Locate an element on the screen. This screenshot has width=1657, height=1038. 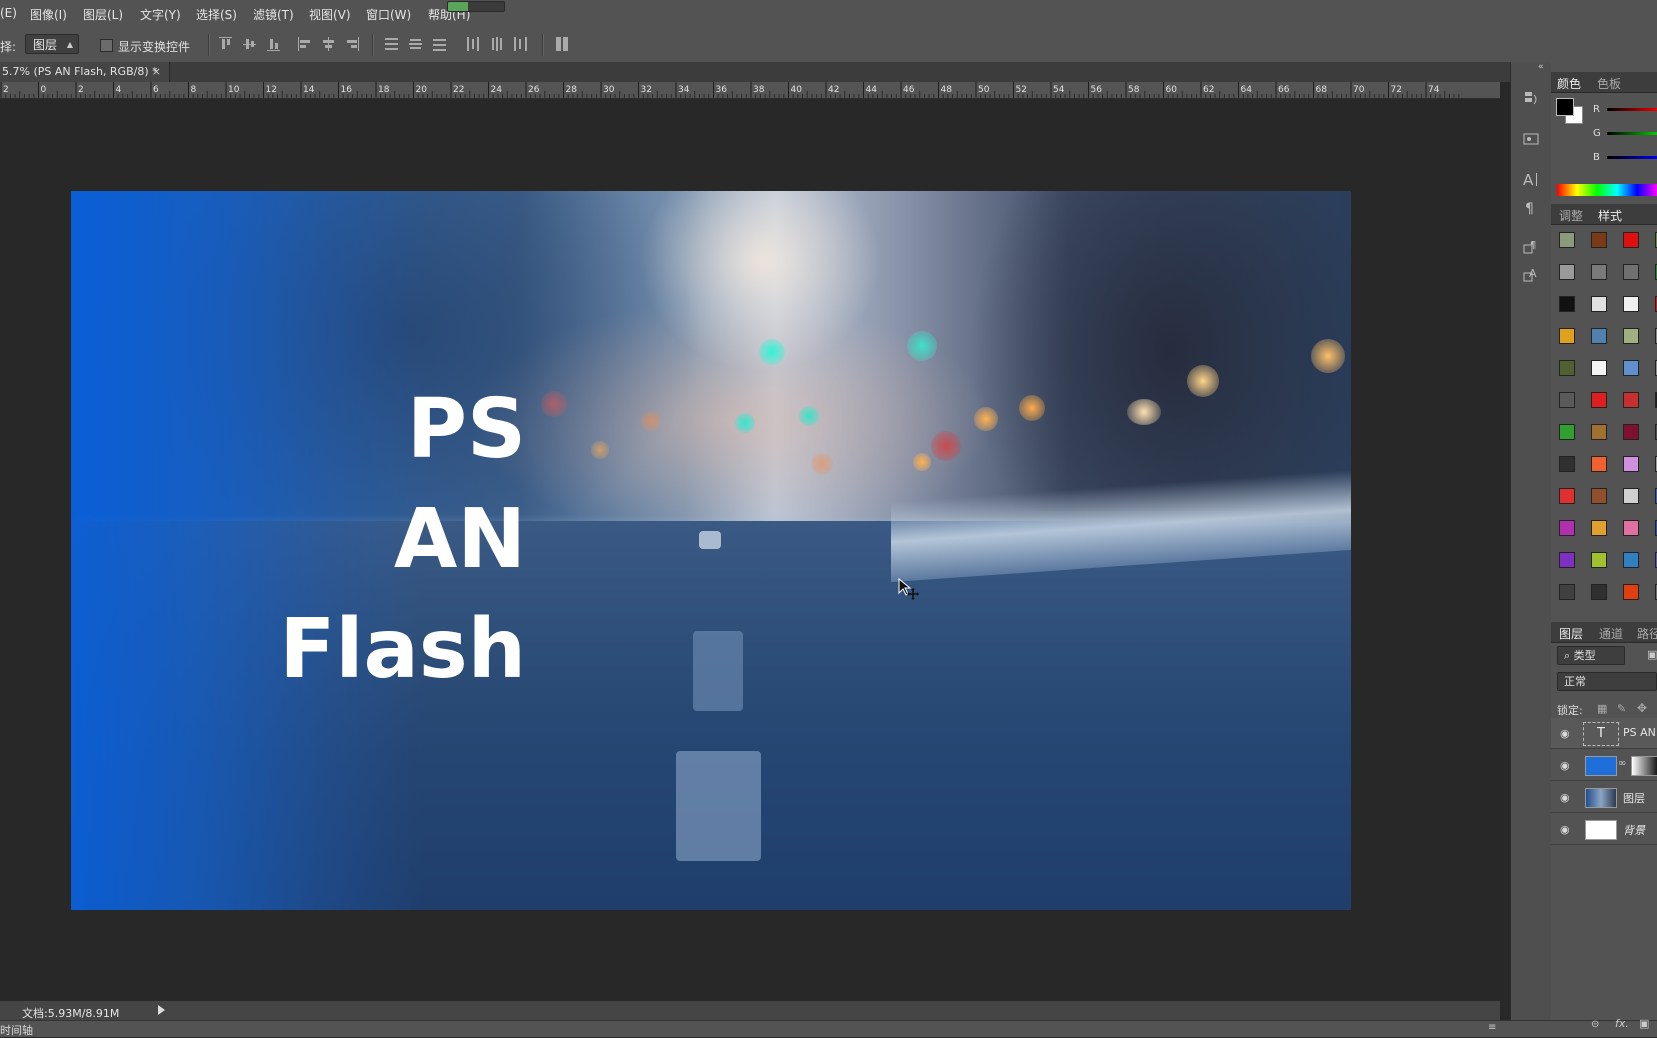
lock-transparent-icon: ▦ is located at coordinates (1602, 708).